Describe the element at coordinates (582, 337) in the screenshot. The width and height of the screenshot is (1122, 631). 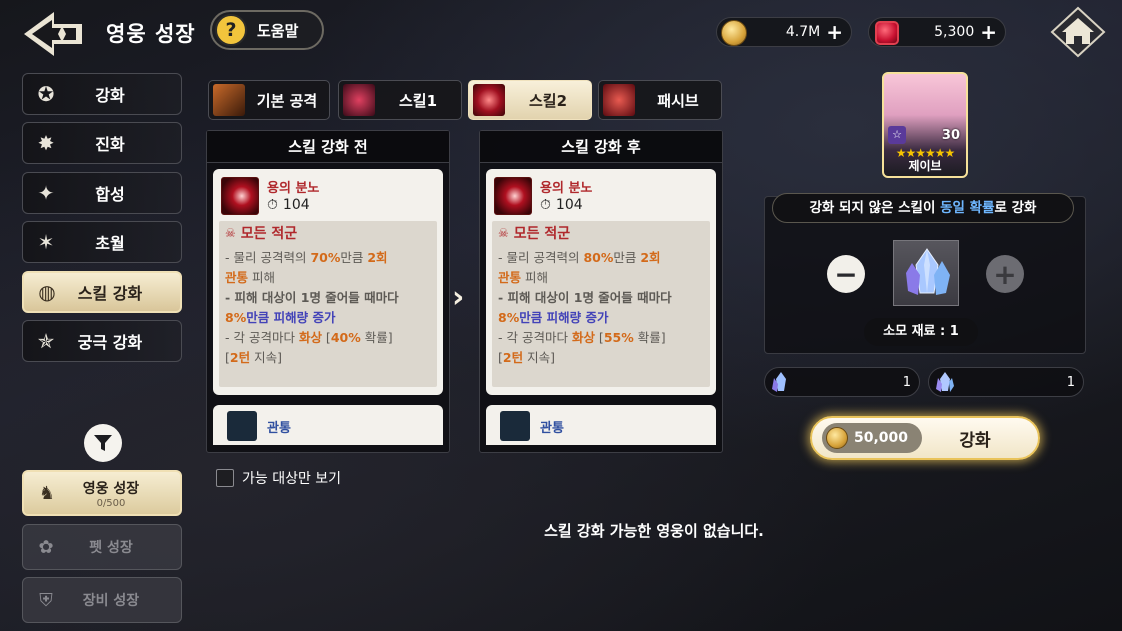
I see `desc-line: - 각 공격마다 화상 [55% 확률]` at that location.